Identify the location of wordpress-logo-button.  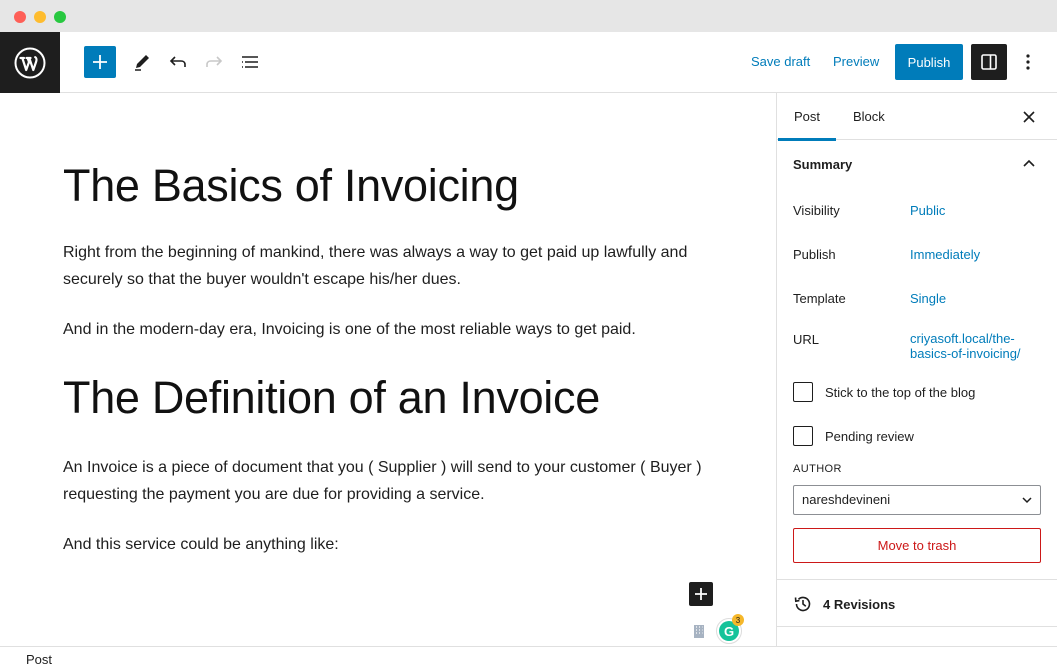
(30, 62).